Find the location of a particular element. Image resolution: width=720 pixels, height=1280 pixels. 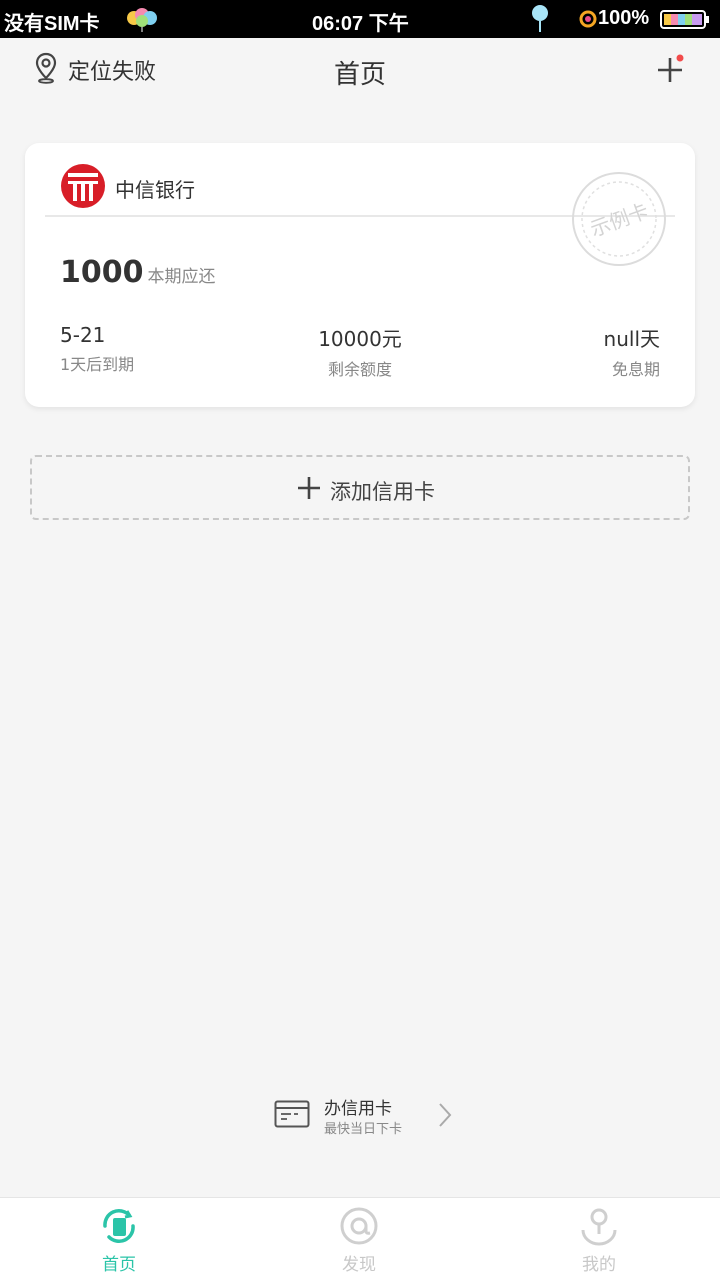

carrier-text: 没有SIM卡 is located at coordinates (52, 24).